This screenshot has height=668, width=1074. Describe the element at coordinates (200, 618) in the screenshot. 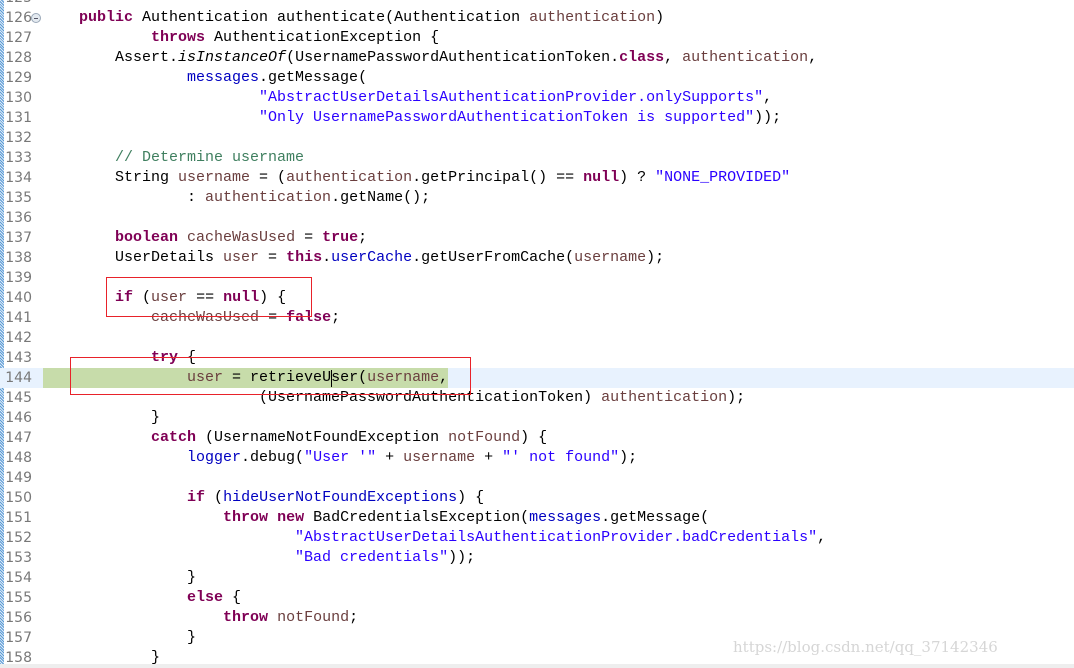

I see `code-text: throw notFound;` at that location.